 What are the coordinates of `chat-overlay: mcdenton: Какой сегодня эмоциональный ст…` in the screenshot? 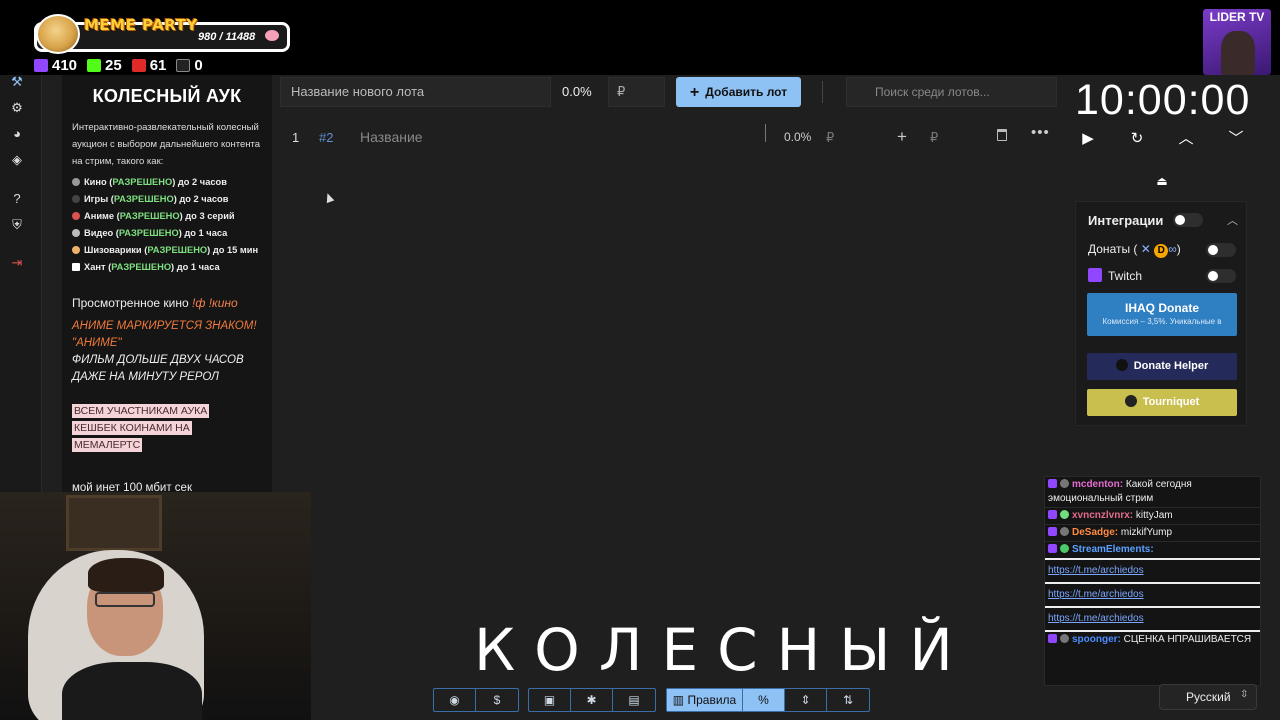 It's located at (1152, 581).